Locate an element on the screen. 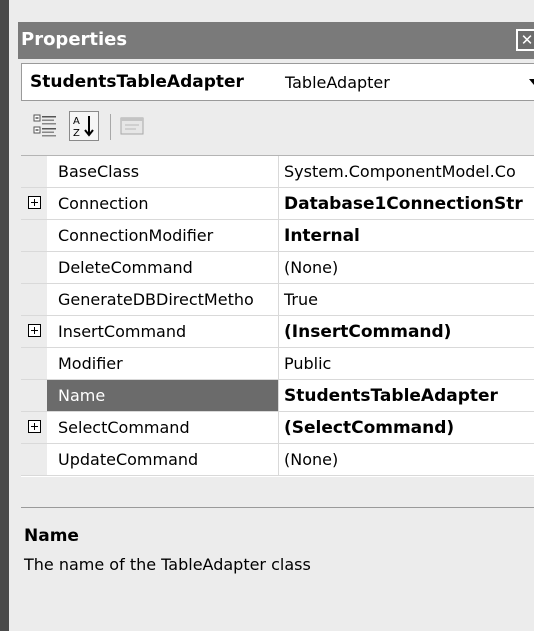 The width and height of the screenshot is (534, 631). property-row: GenerateDBDirectMetho True is located at coordinates (277, 300).